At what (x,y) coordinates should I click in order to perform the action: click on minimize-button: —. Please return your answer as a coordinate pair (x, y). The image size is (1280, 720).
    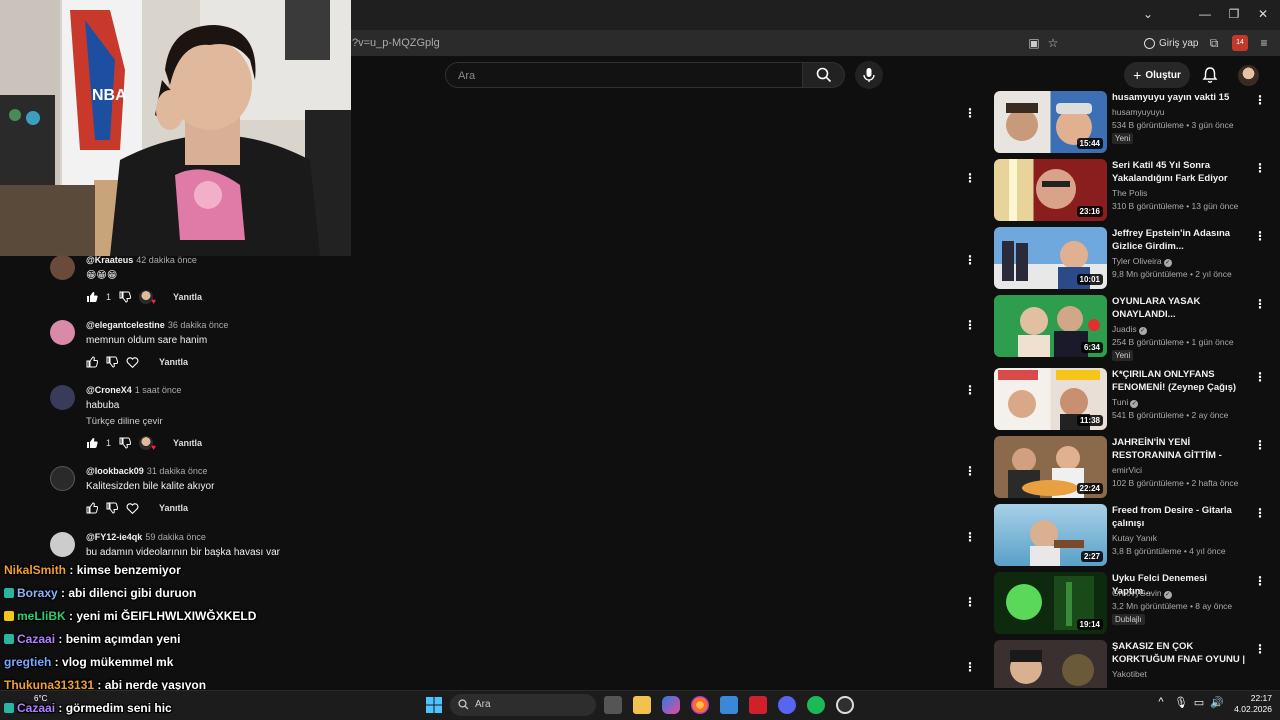
    Looking at the image, I should click on (1205, 14).